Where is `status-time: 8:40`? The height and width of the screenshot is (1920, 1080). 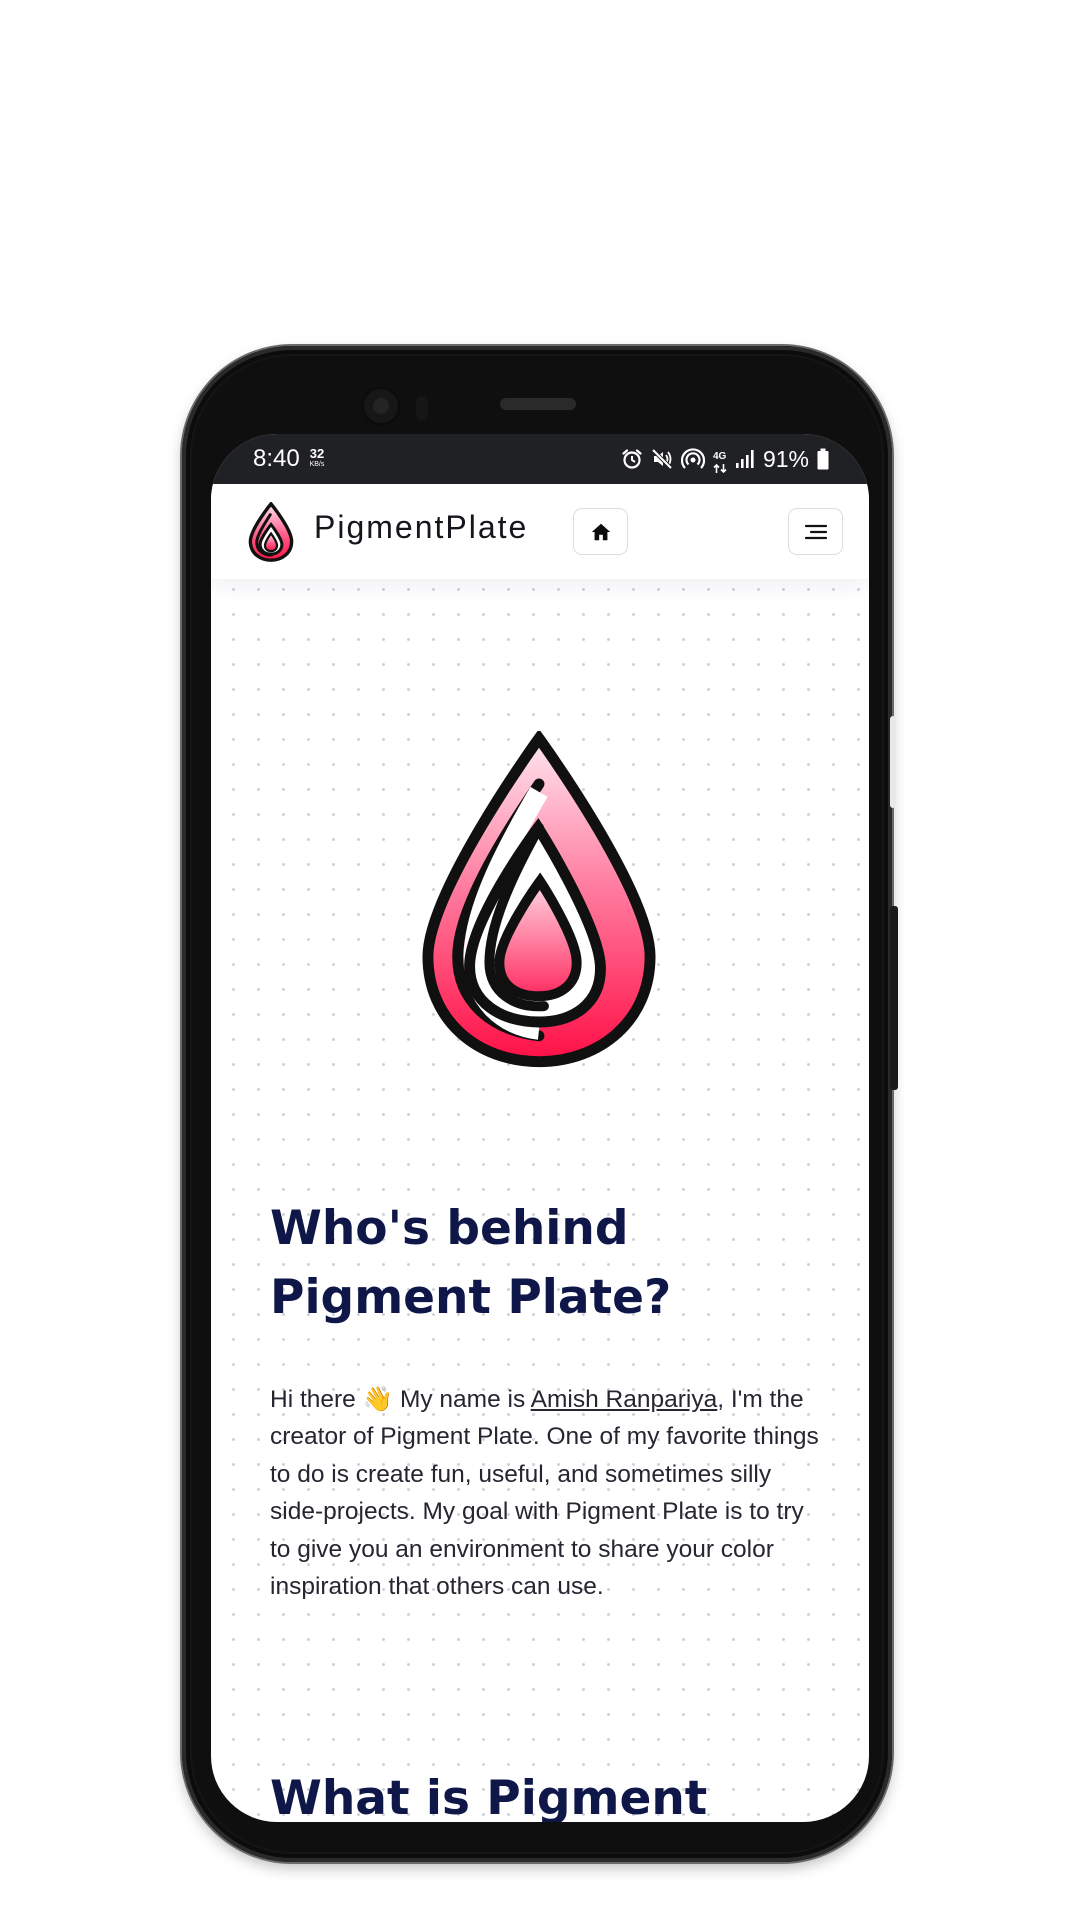 status-time: 8:40 is located at coordinates (276, 458).